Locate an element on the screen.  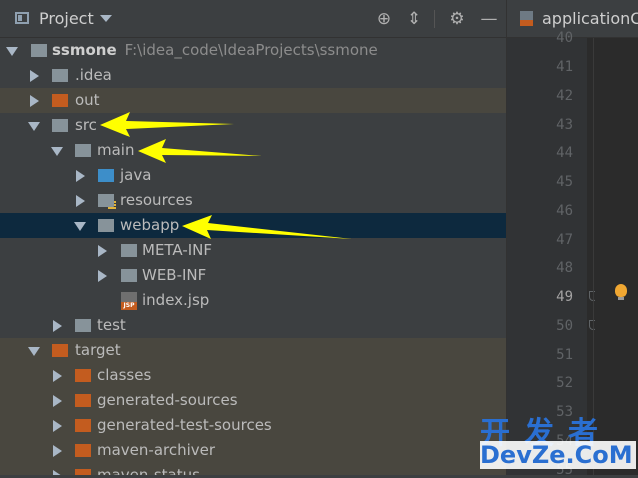
line-number: 40 is located at coordinates (564, 38).